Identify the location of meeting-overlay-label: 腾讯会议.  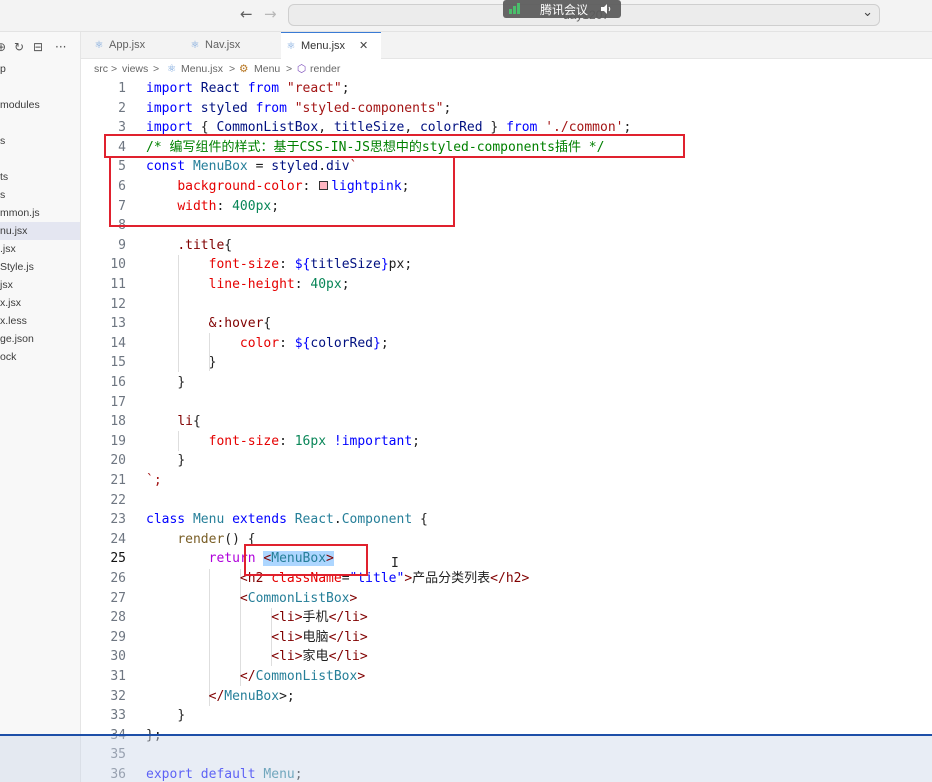
(564, 10).